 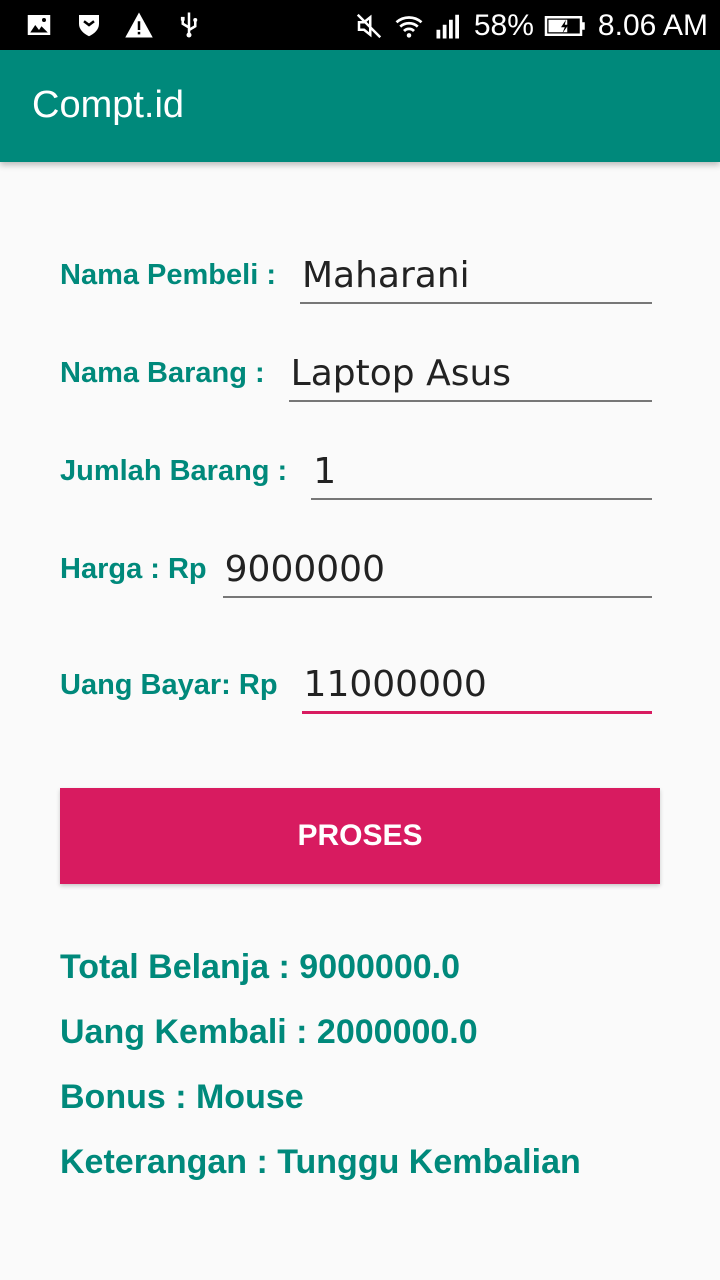 I want to click on row-nama-pembeli: Nama Pembeli : Maharani, so click(x=356, y=272).